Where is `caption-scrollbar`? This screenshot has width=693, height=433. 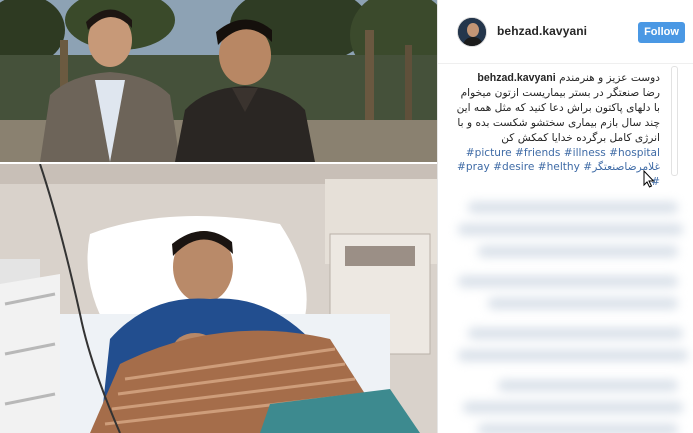
caption-scrollbar is located at coordinates (674, 121).